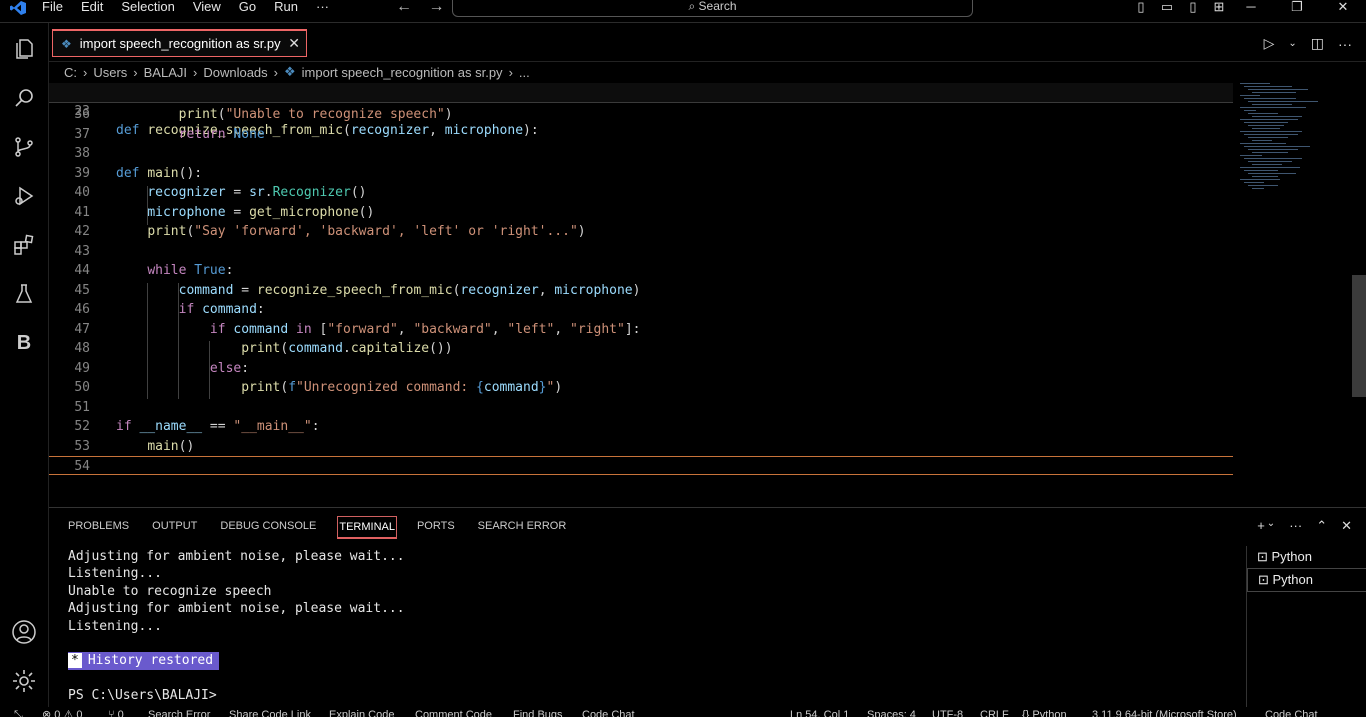 The image size is (1366, 717). I want to click on run-options-chevron-icon: ⌄, so click(1292, 43).